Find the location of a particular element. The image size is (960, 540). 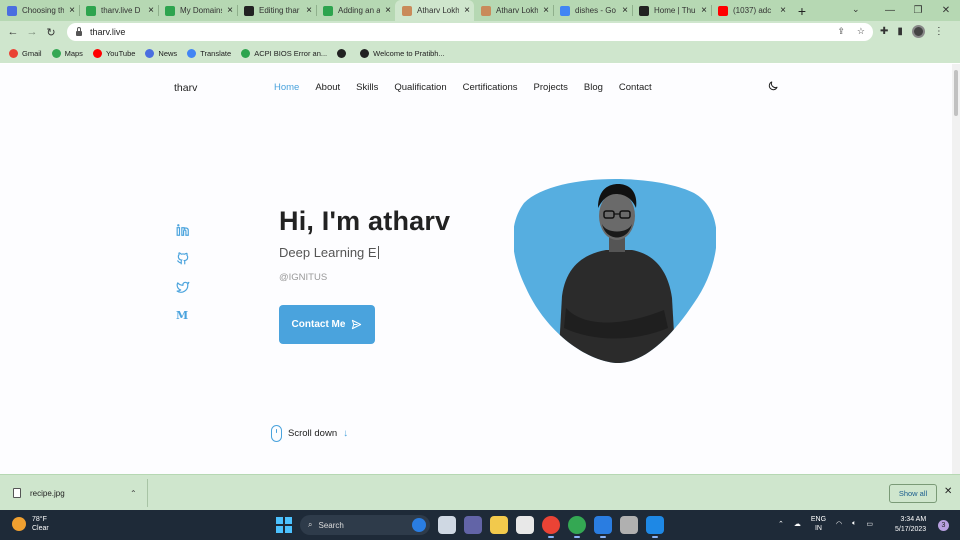

notification-badge: 3 is located at coordinates (943, 525).